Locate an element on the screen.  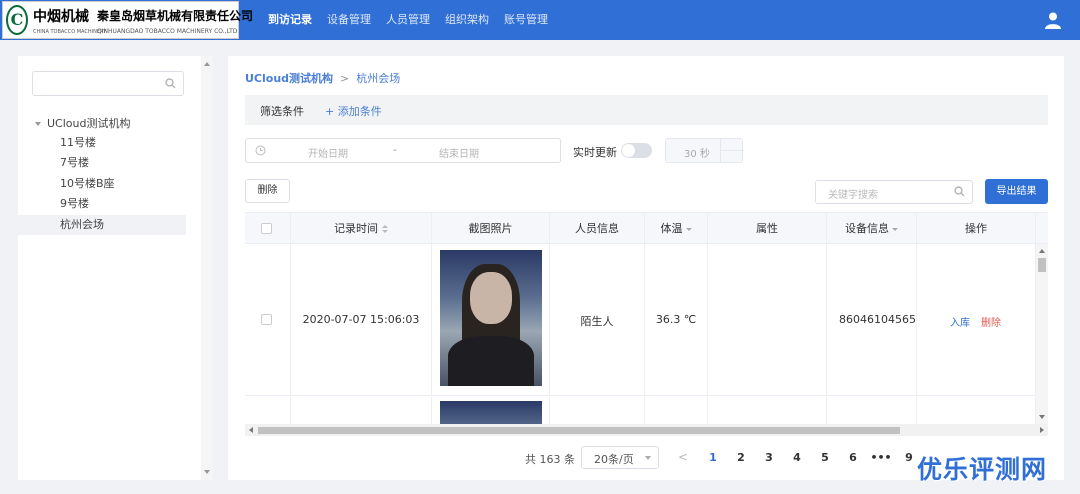
tree-item-building-10b: 10号楼B座 is located at coordinates (102, 184).